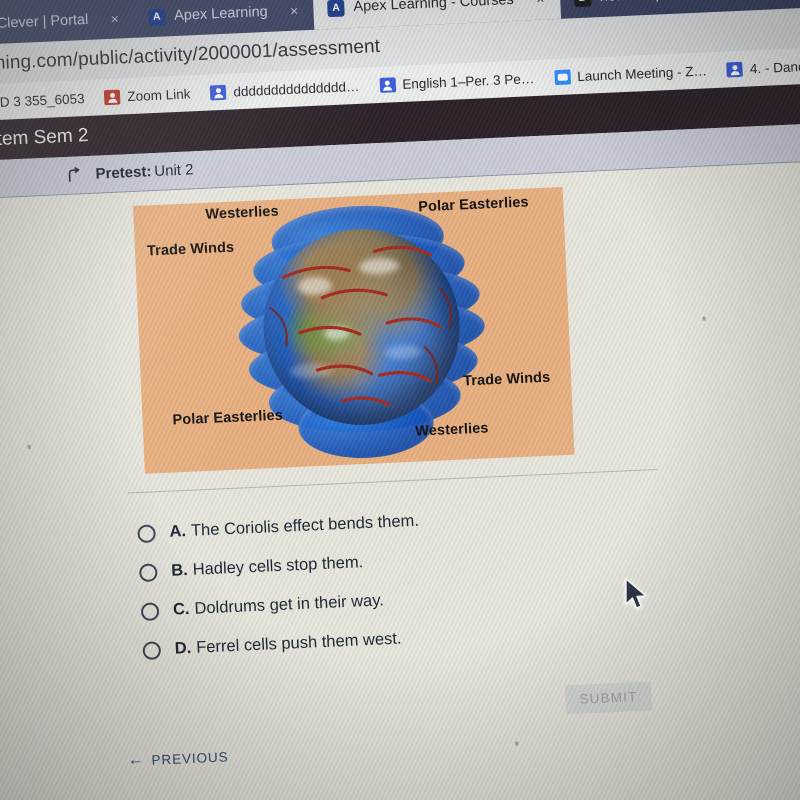 This screenshot has width=800, height=800. Describe the element at coordinates (506, 379) in the screenshot. I see `figure-label-trade-winds-right: Trade Winds` at that location.